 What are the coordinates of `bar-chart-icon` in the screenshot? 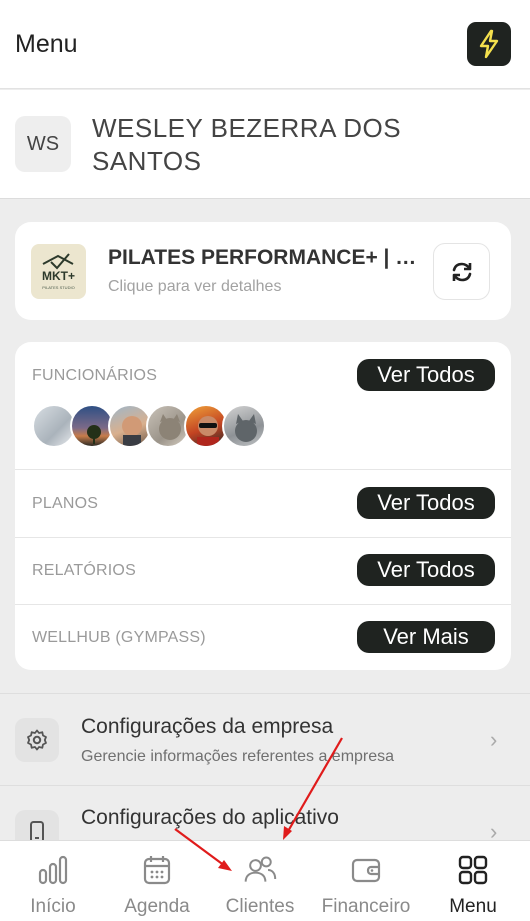 It's located at (53, 870).